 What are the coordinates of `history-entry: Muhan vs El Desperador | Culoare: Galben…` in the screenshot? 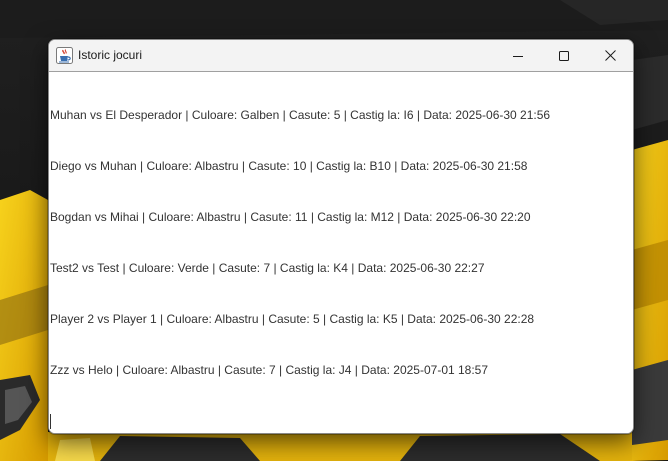 It's located at (300, 115).